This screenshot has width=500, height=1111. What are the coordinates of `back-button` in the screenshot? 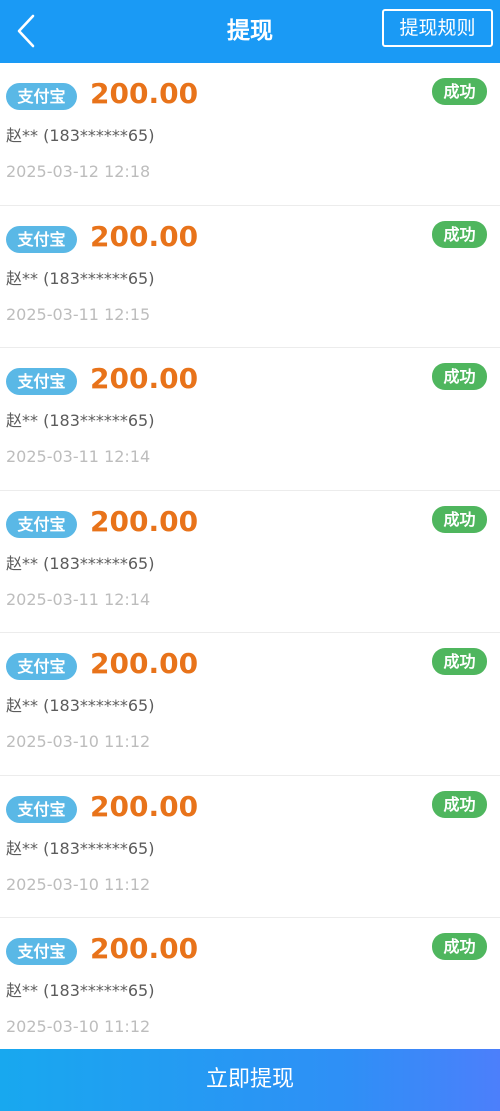 It's located at (26, 31).